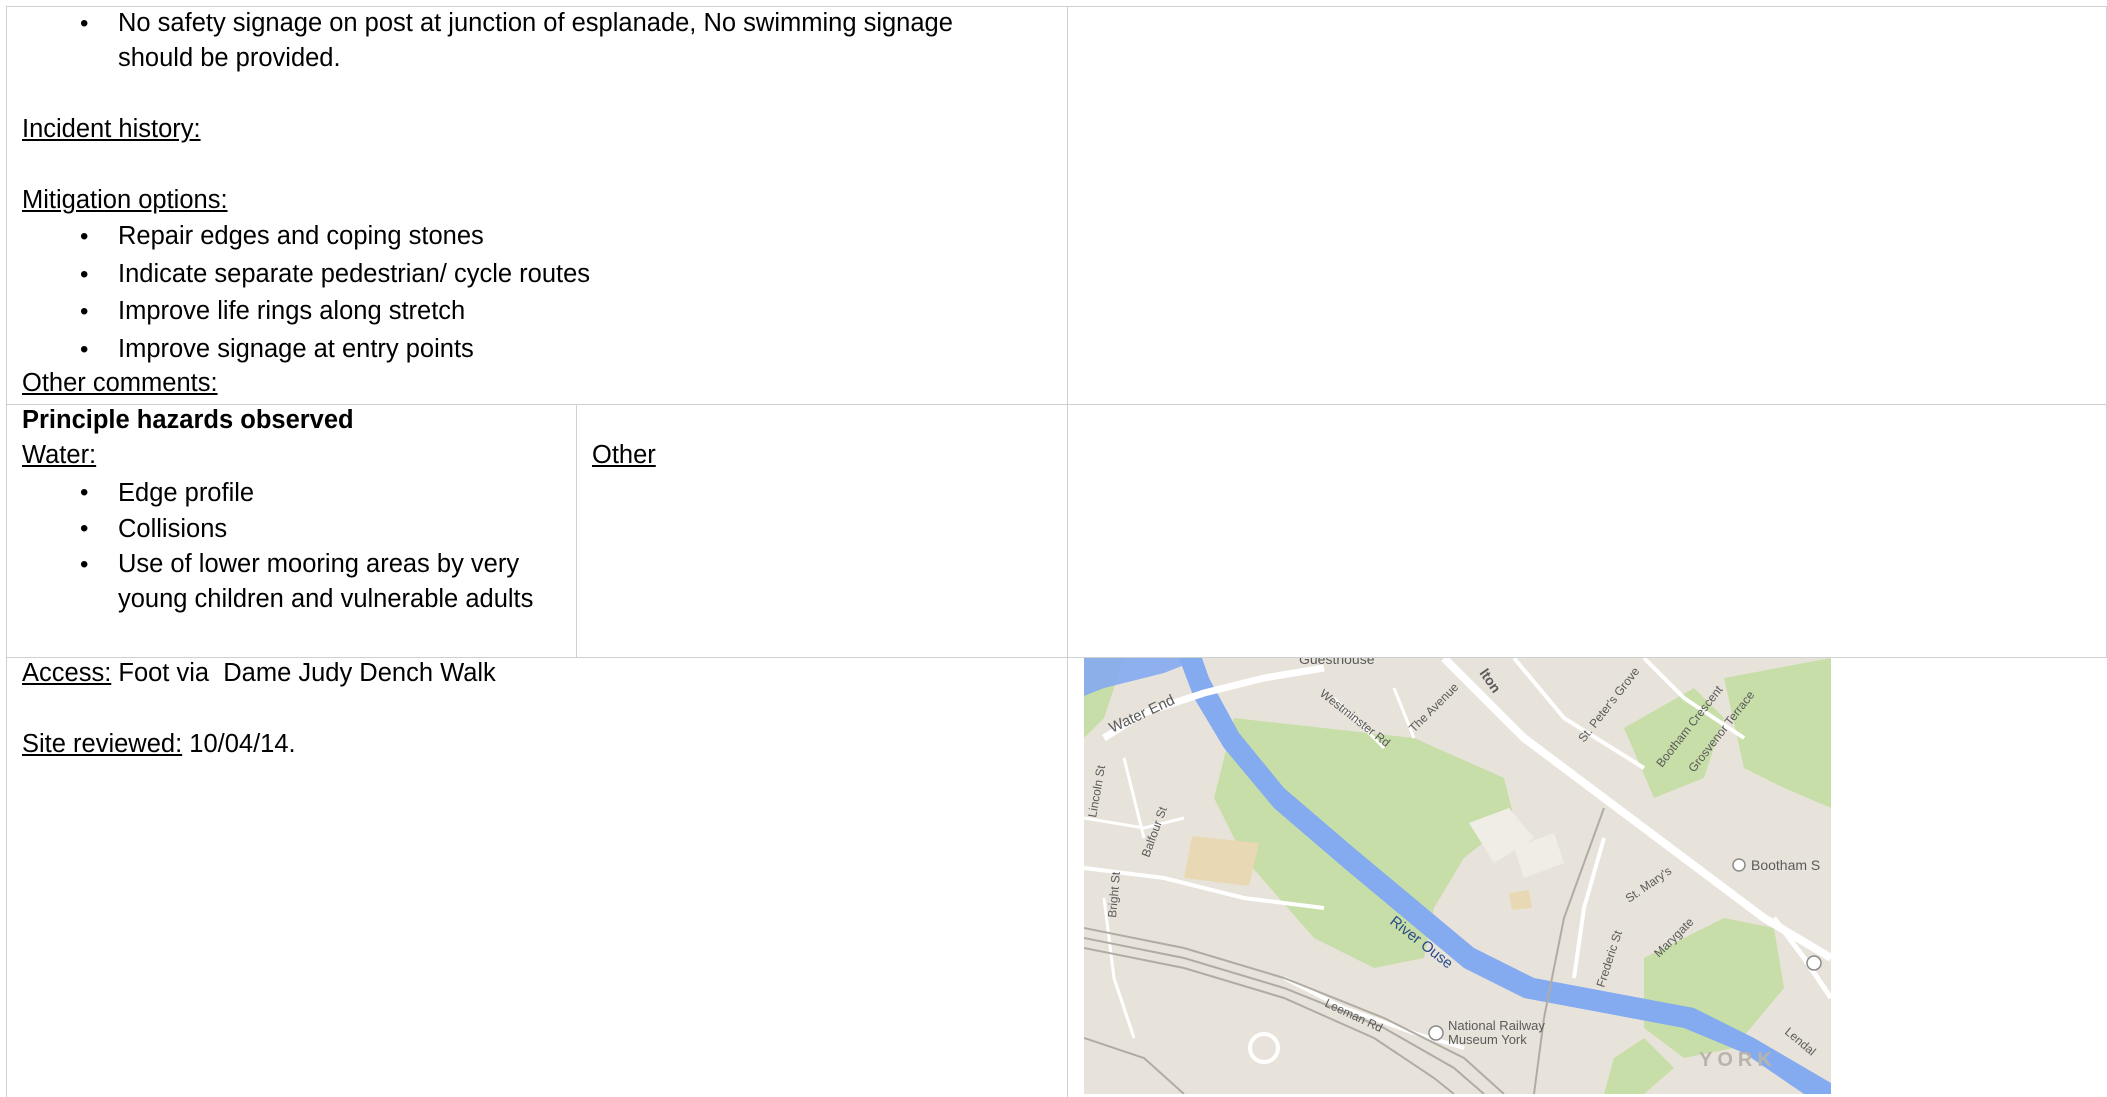 The width and height of the screenshot is (2107, 1097). I want to click on hazards-heading: Principle hazards observed, so click(188, 420).